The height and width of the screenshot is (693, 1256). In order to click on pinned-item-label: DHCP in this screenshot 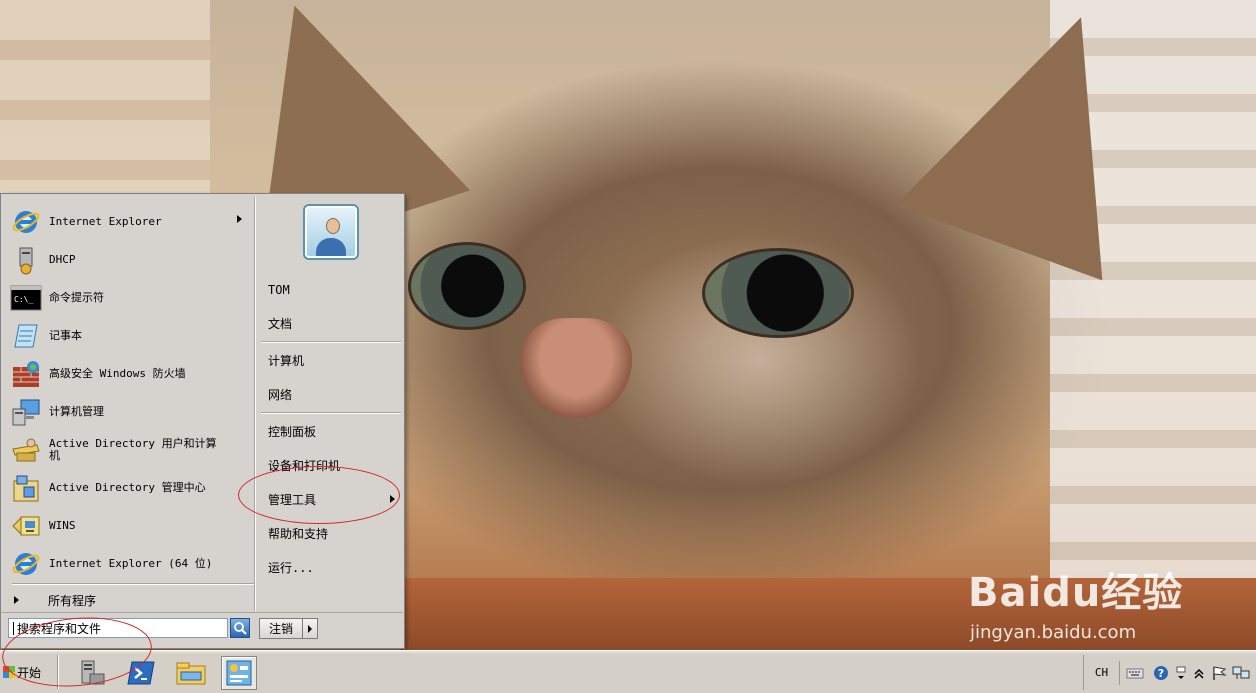, I will do `click(62, 259)`.